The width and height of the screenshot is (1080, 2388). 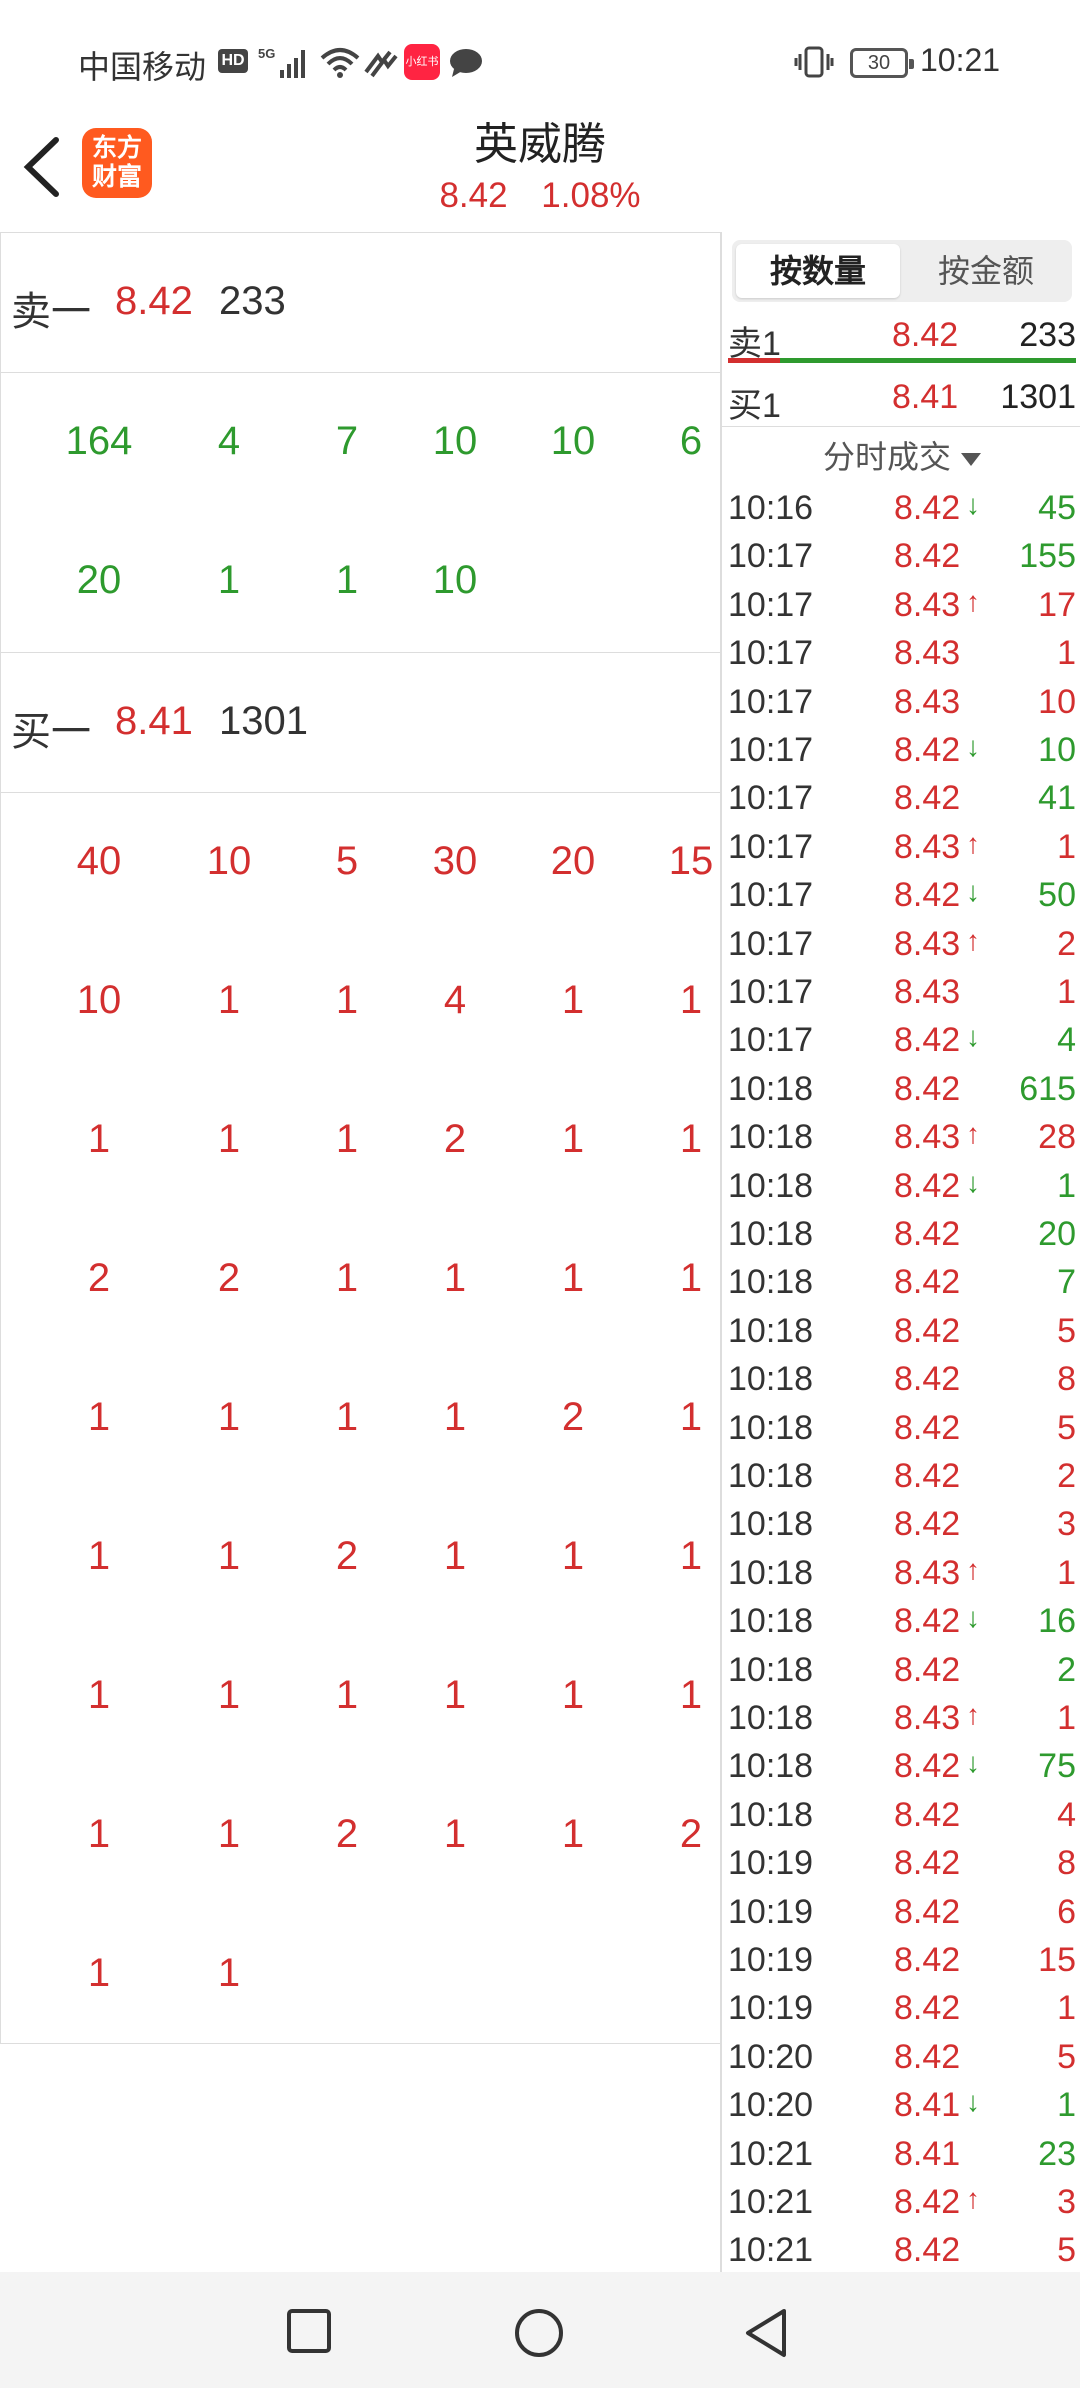 What do you see at coordinates (901, 2105) in the screenshot?
I see `tick-row: 10:20 8.41 ↓ 1` at bounding box center [901, 2105].